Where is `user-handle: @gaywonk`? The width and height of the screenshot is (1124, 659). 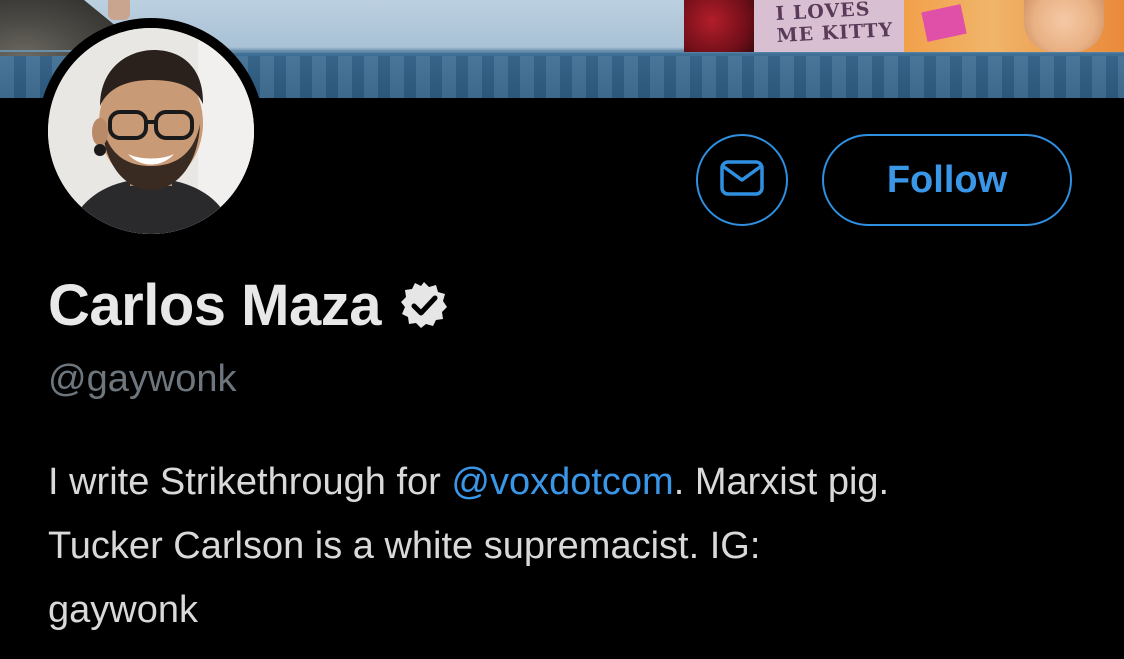
user-handle: @gaywonk is located at coordinates (142, 379).